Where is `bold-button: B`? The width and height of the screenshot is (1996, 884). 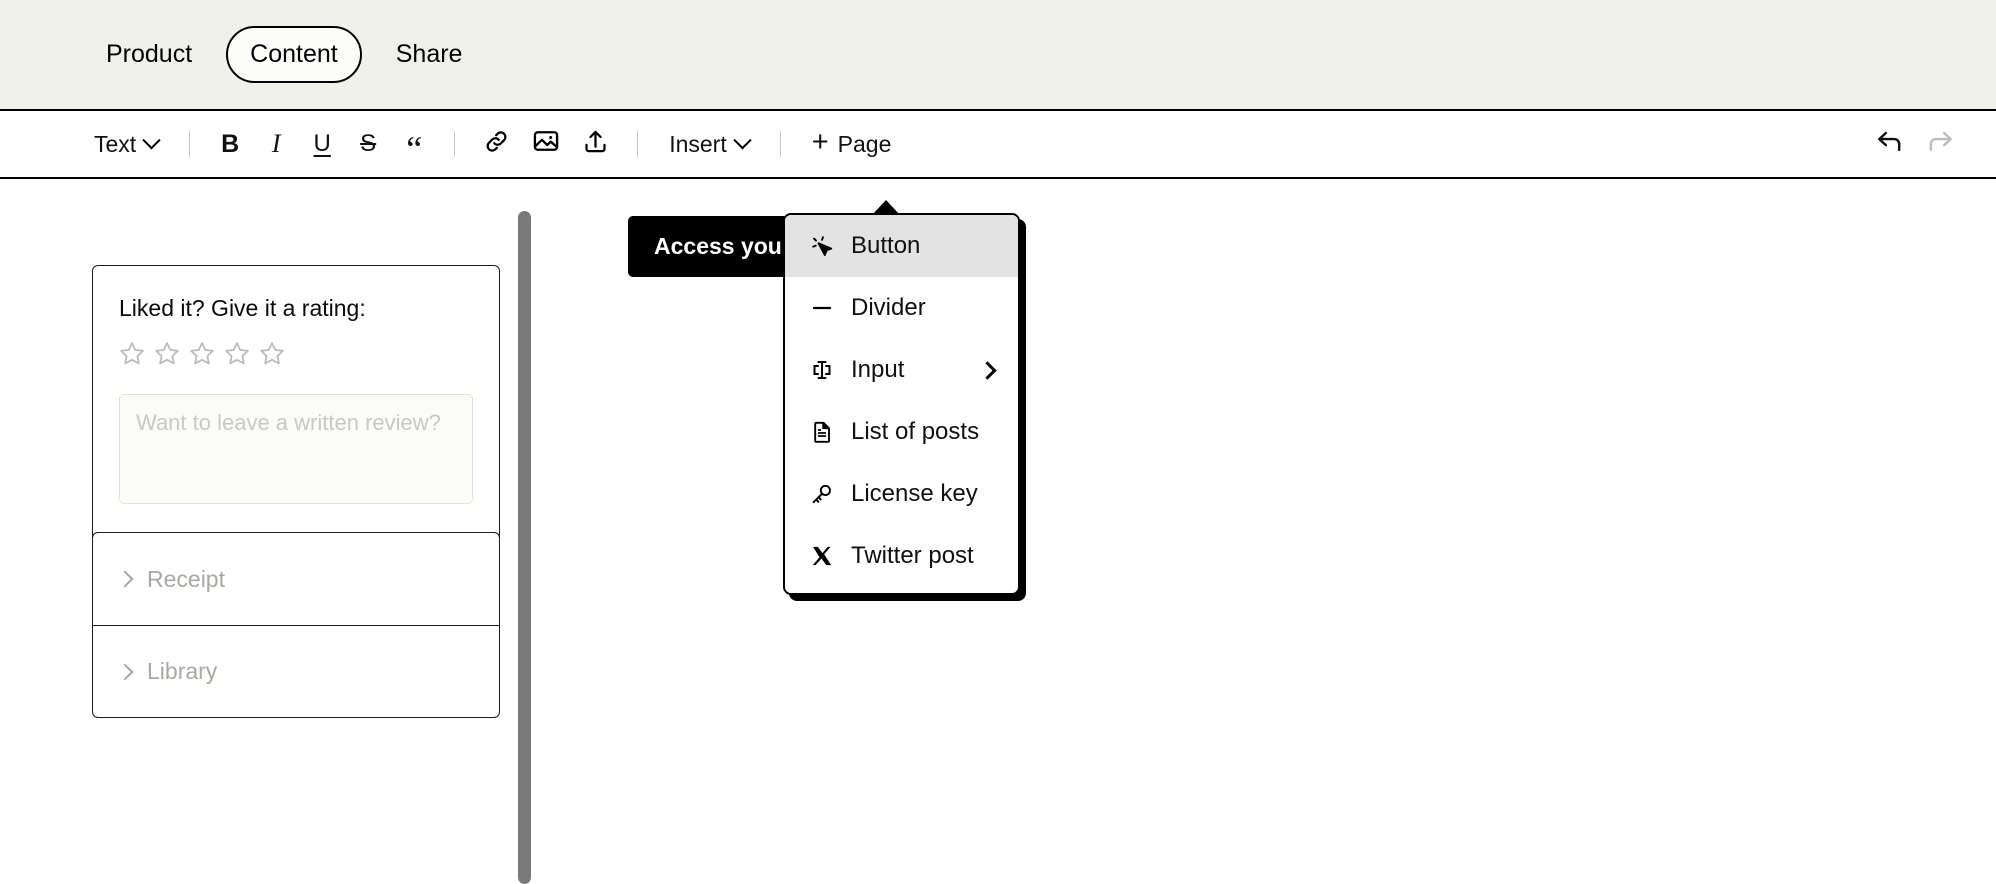
bold-button: B is located at coordinates (230, 144).